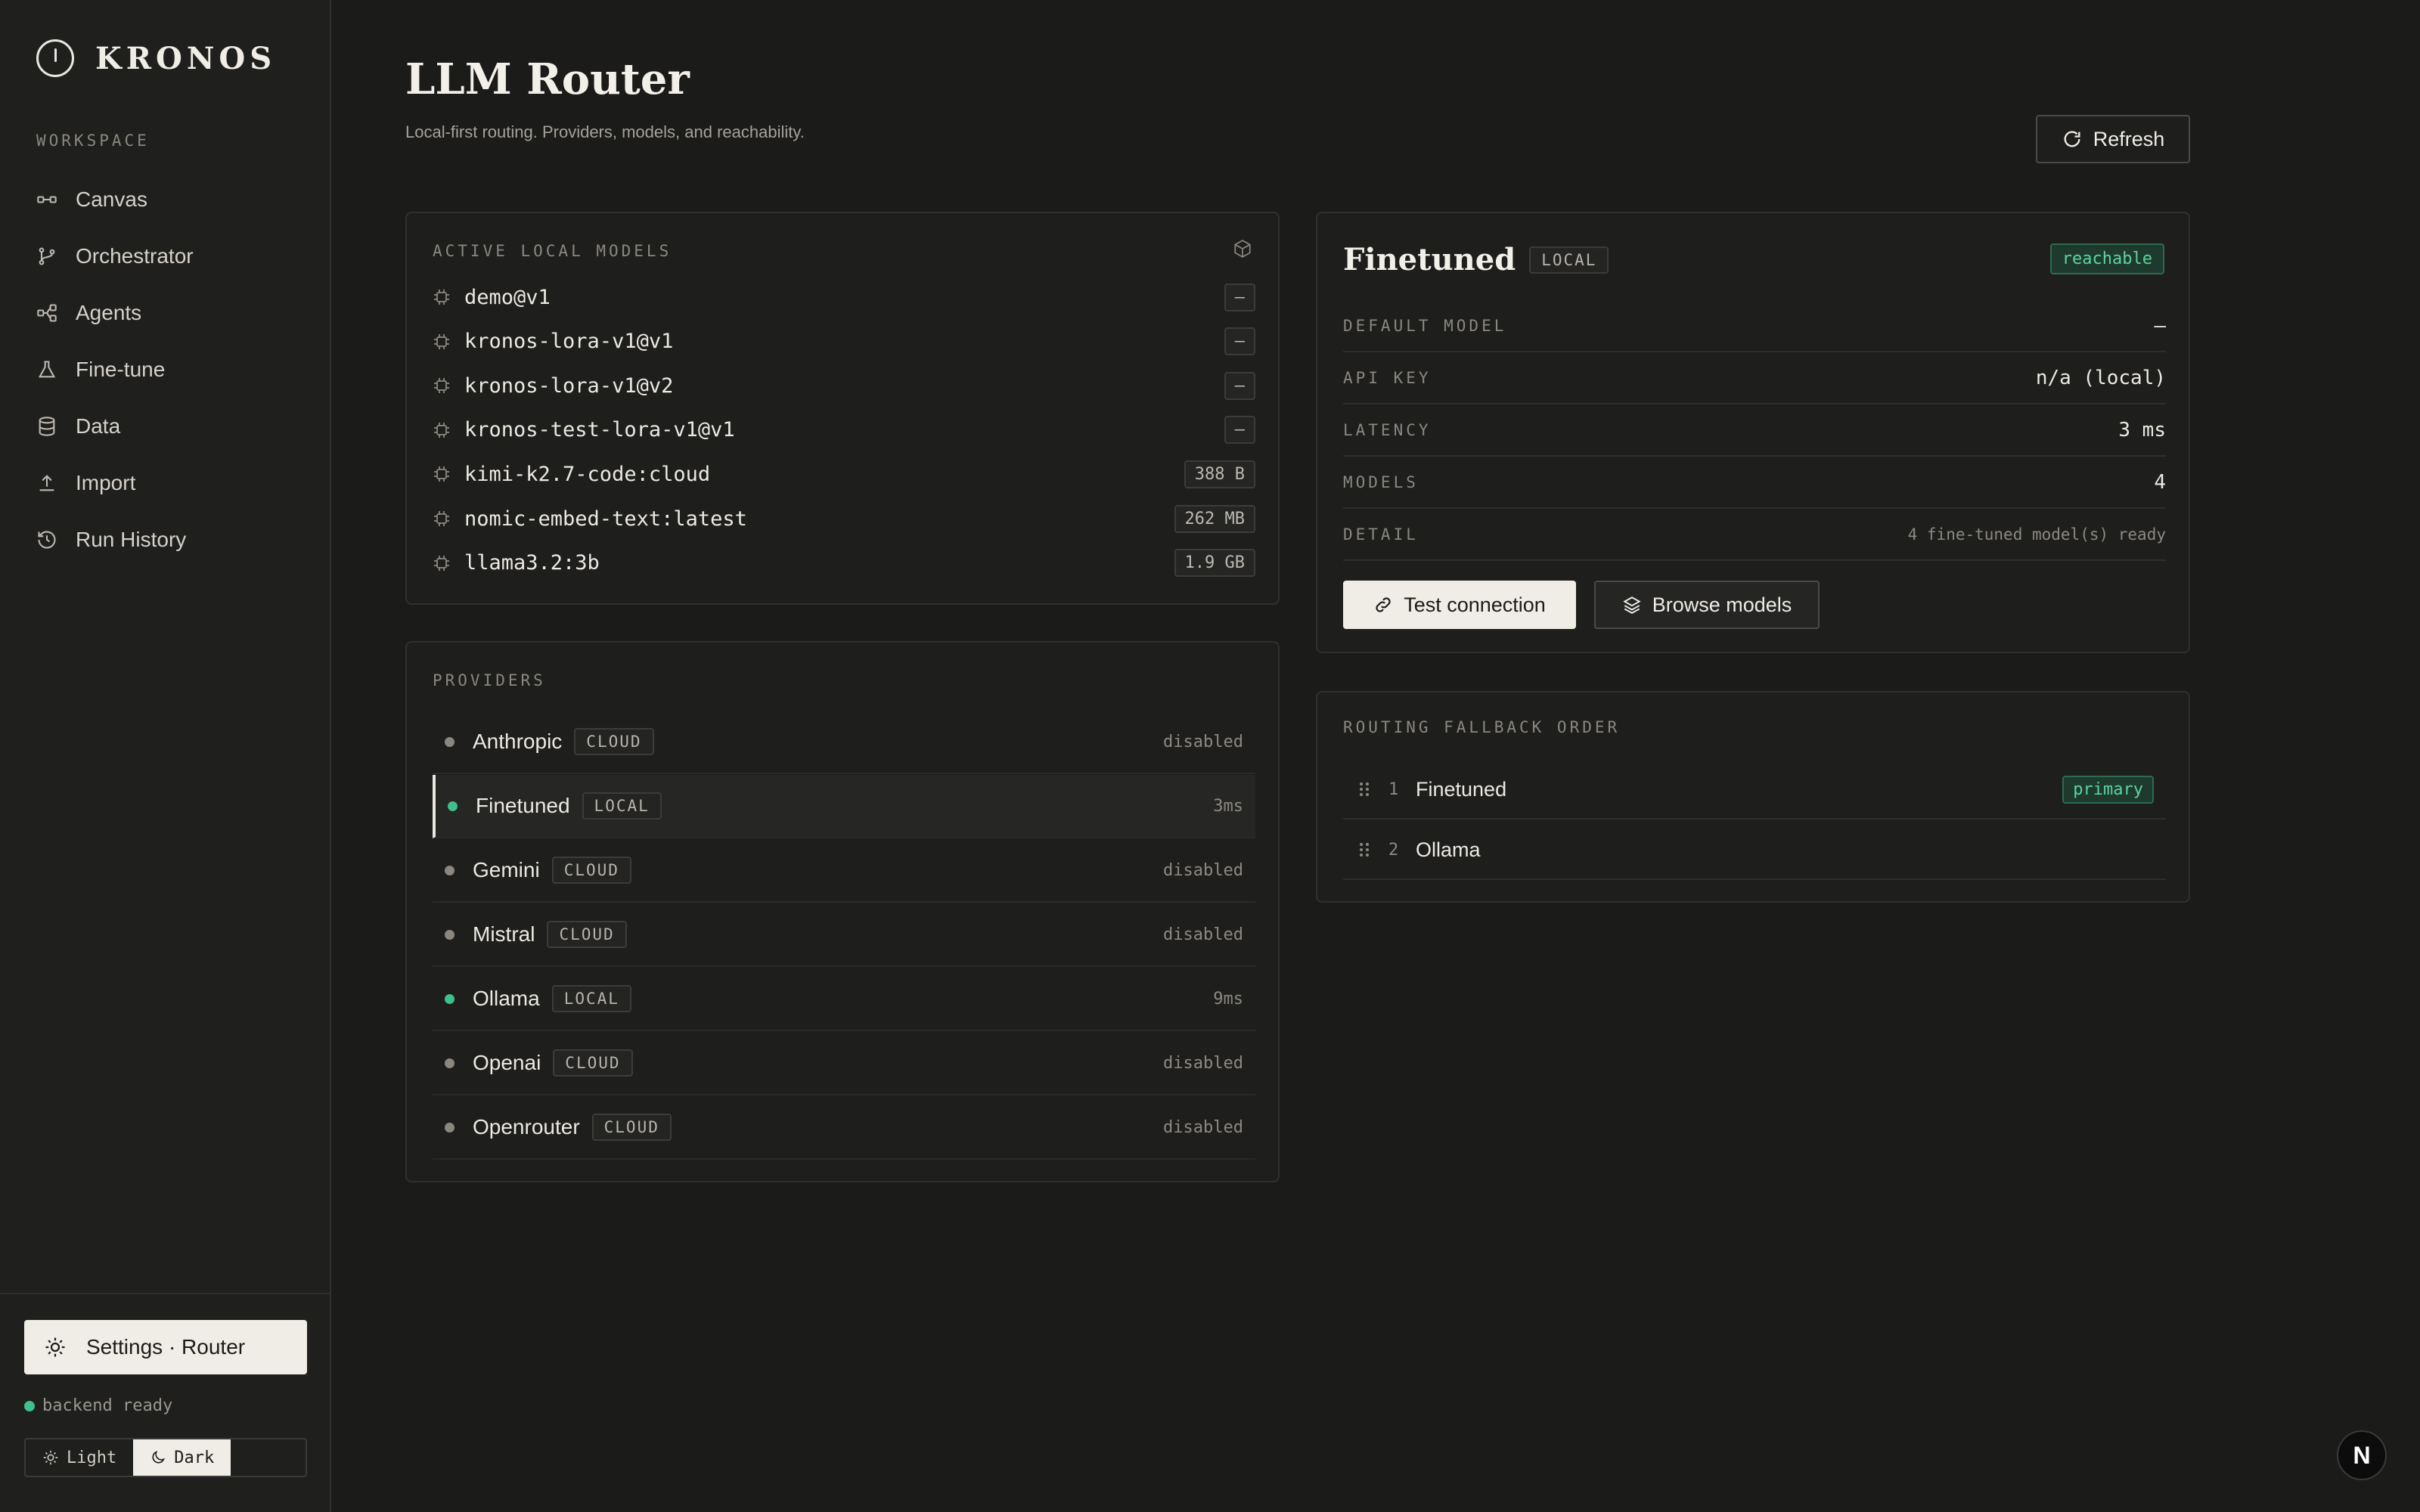  I want to click on provider-row: Gemini CLOUD disabled, so click(844, 871).